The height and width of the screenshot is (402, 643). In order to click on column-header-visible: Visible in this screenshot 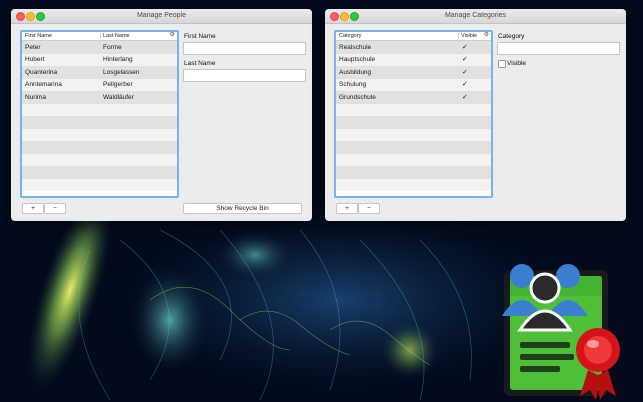, I will do `click(469, 36)`.